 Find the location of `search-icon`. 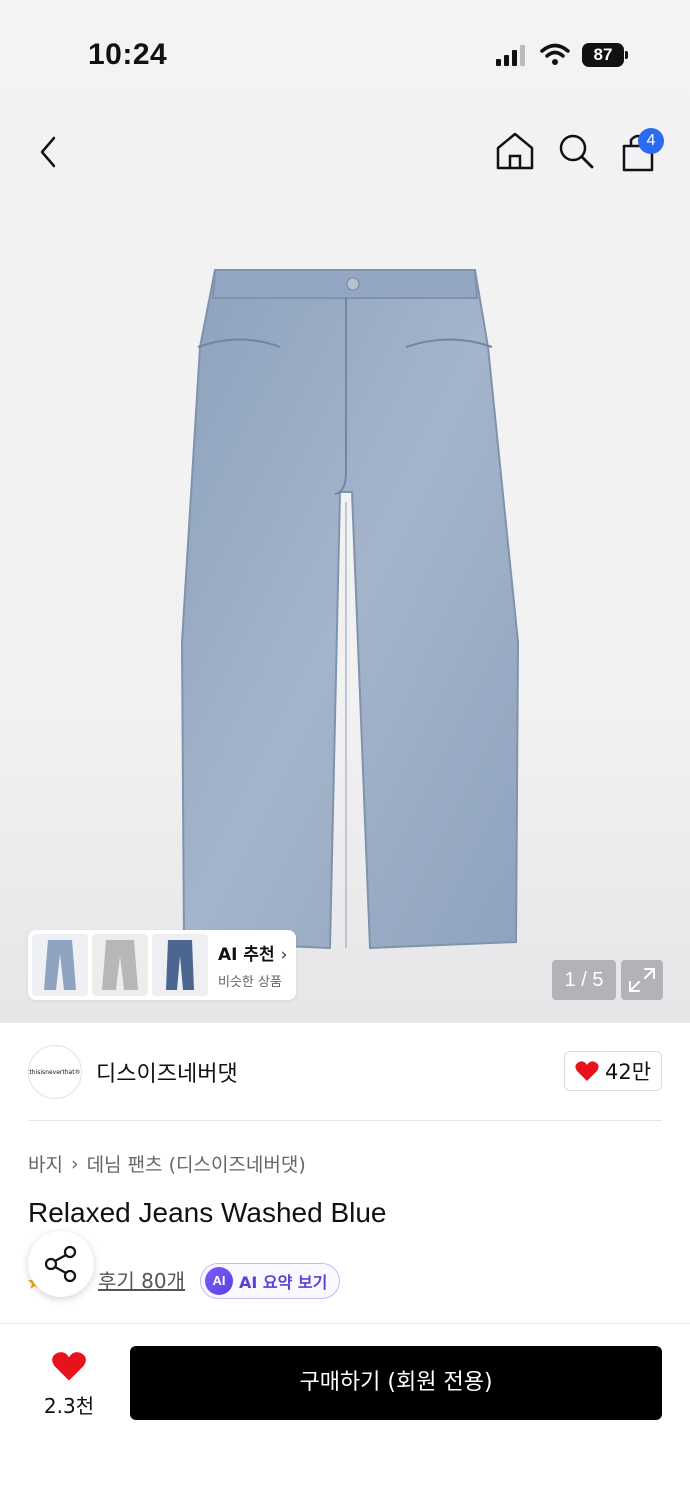

search-icon is located at coordinates (576, 151).